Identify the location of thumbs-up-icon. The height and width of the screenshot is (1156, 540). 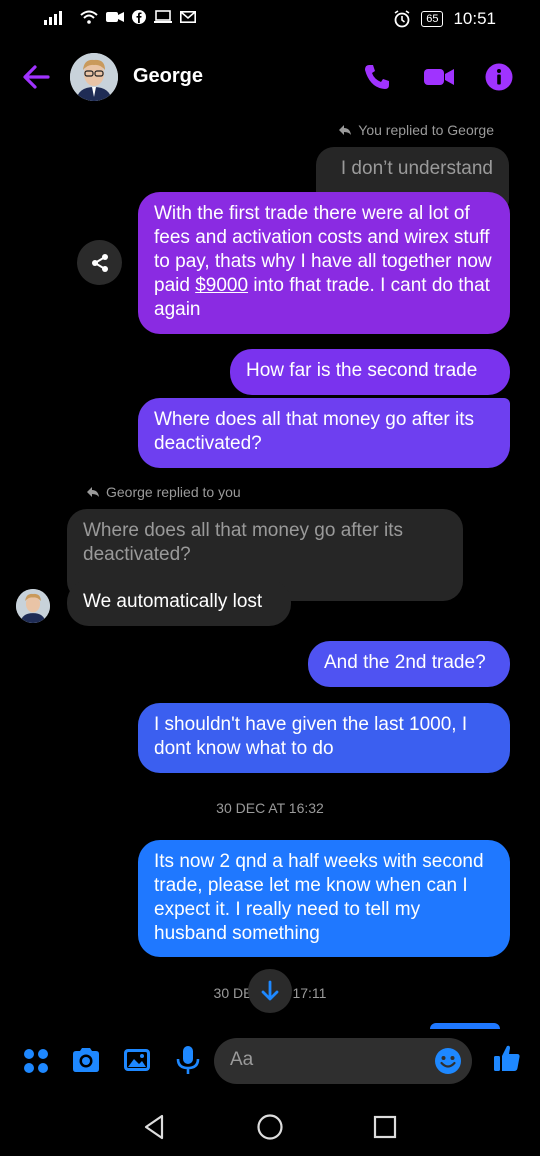
(507, 1058).